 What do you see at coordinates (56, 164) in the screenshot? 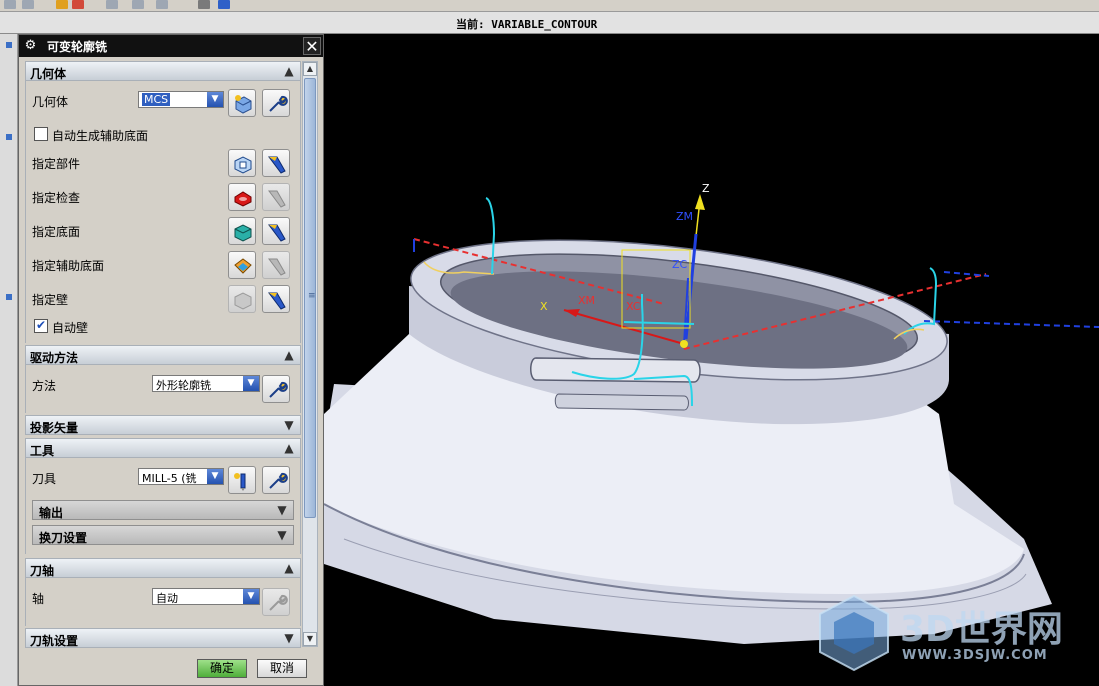
I see `specify-part-label: 指定部件` at bounding box center [56, 164].